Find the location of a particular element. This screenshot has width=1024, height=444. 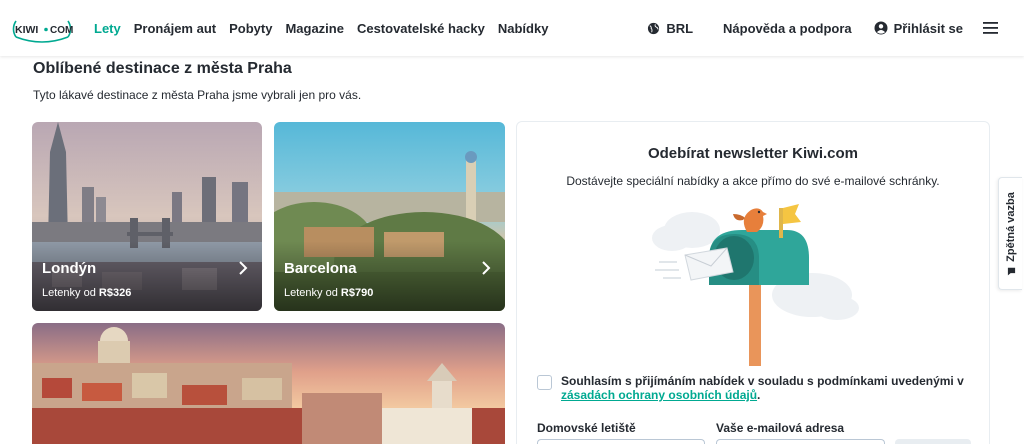

speech-bubble-icon is located at coordinates (1010, 271).